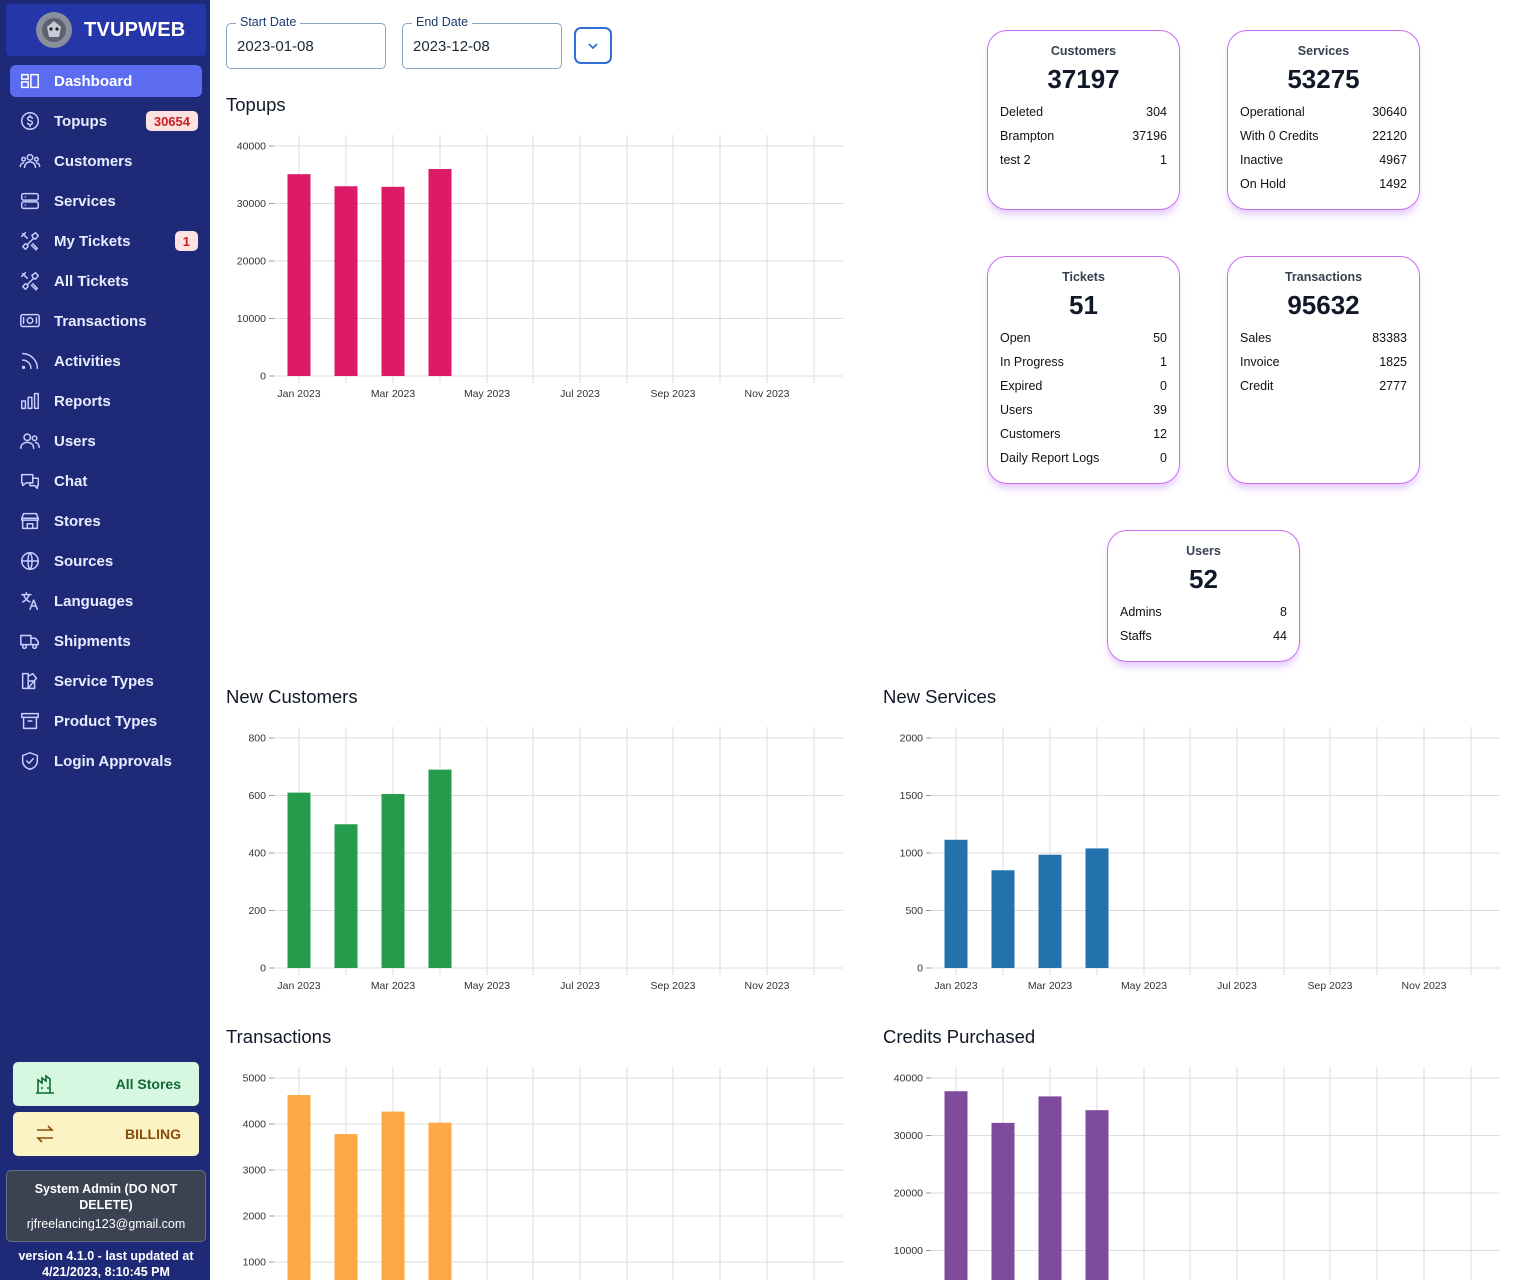 This screenshot has width=1538, height=1280. What do you see at coordinates (30, 681) in the screenshot?
I see `swatch-icon` at bounding box center [30, 681].